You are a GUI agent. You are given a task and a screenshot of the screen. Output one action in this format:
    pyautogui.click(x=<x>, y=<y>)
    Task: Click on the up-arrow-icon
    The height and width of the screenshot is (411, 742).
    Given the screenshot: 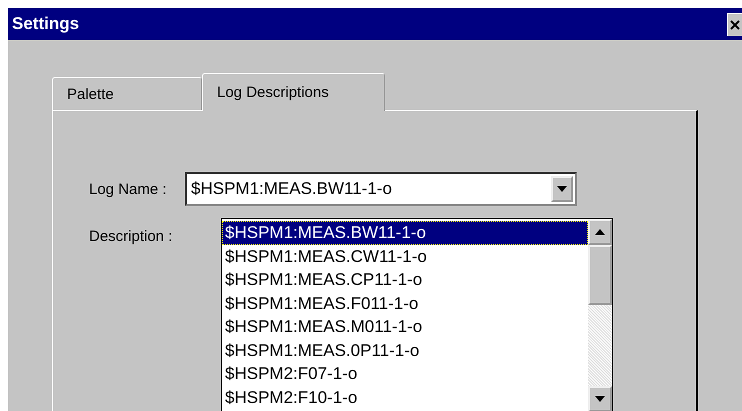 What is the action you would take?
    pyautogui.click(x=600, y=232)
    